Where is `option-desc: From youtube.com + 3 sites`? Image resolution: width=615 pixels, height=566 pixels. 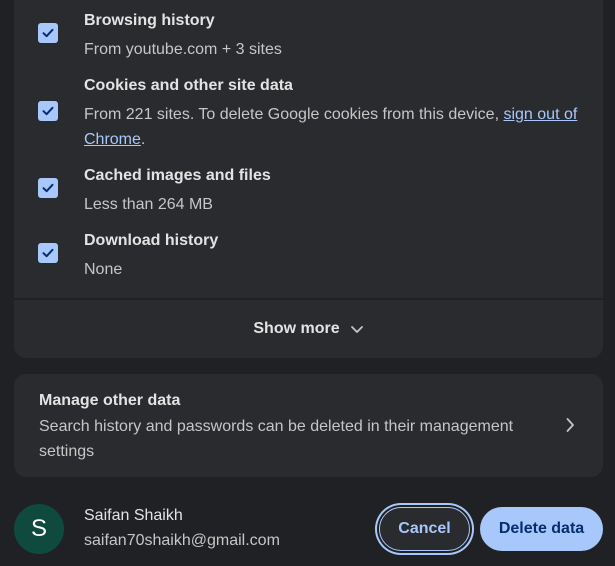 option-desc: From youtube.com + 3 sites is located at coordinates (183, 49).